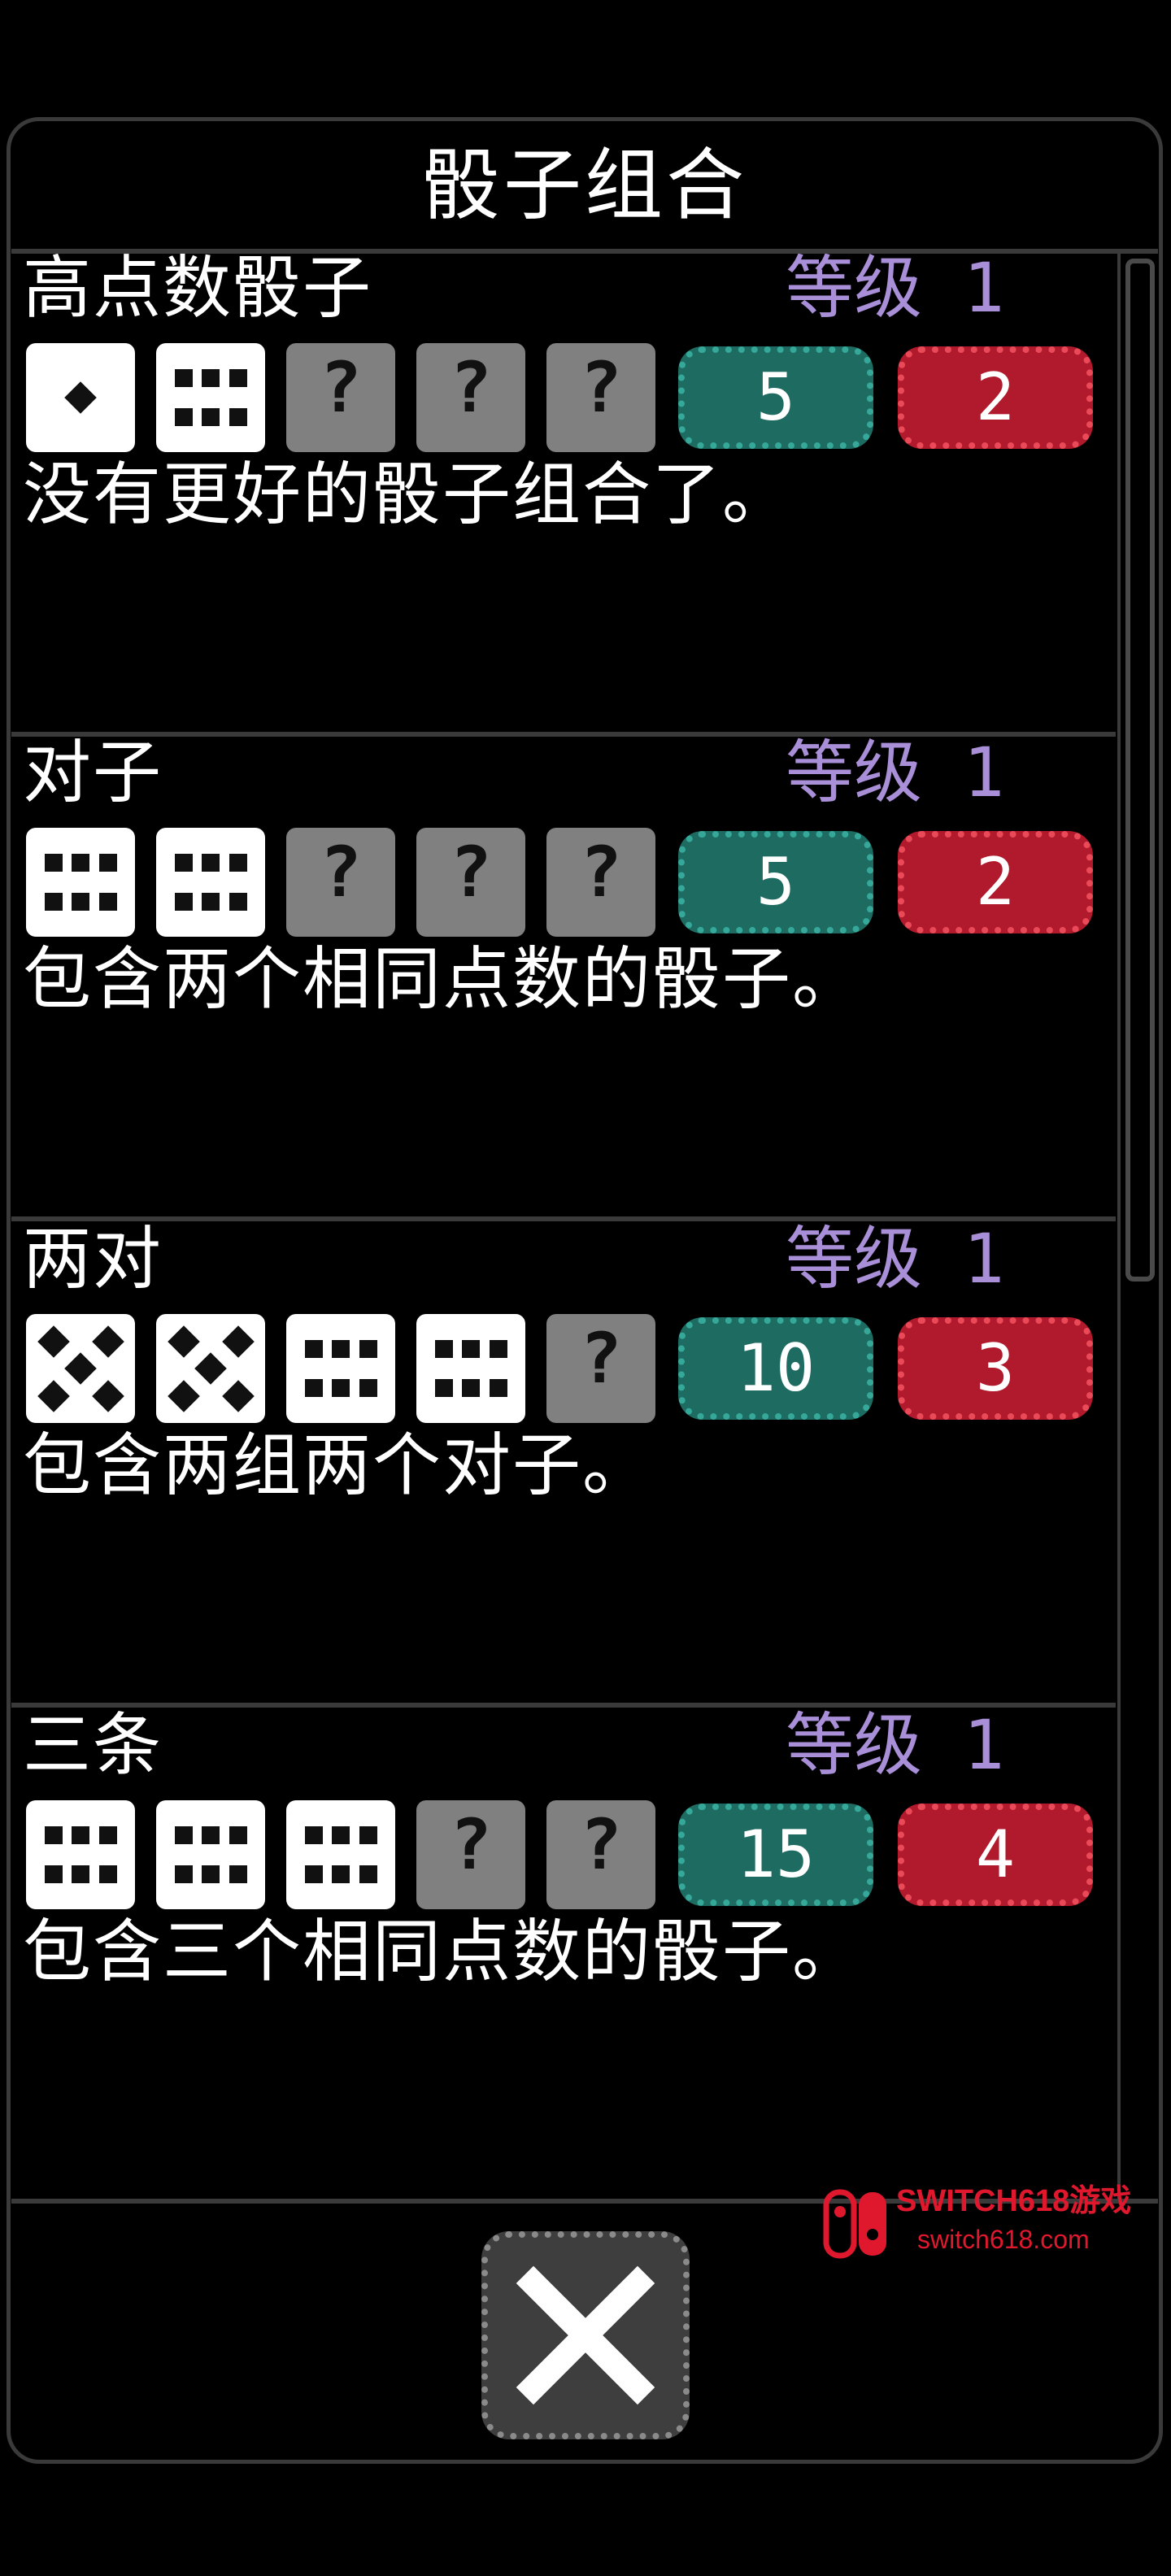  What do you see at coordinates (996, 1369) in the screenshot?
I see `mult-badge: 3` at bounding box center [996, 1369].